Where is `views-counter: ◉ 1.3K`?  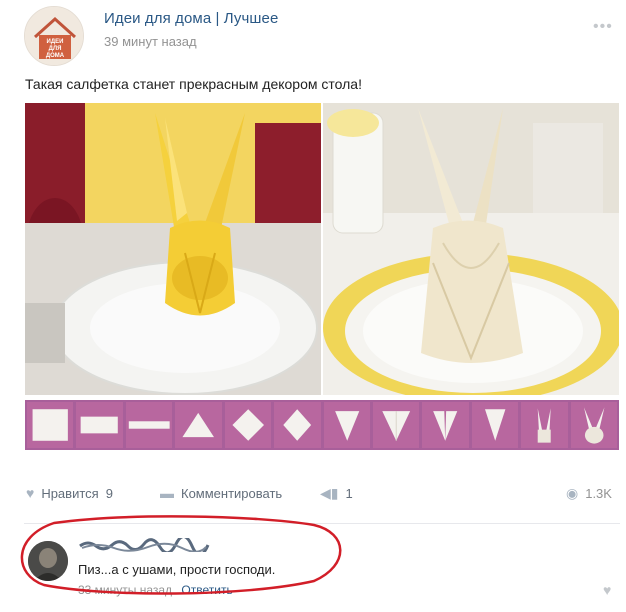 views-counter: ◉ 1.3K is located at coordinates (589, 493).